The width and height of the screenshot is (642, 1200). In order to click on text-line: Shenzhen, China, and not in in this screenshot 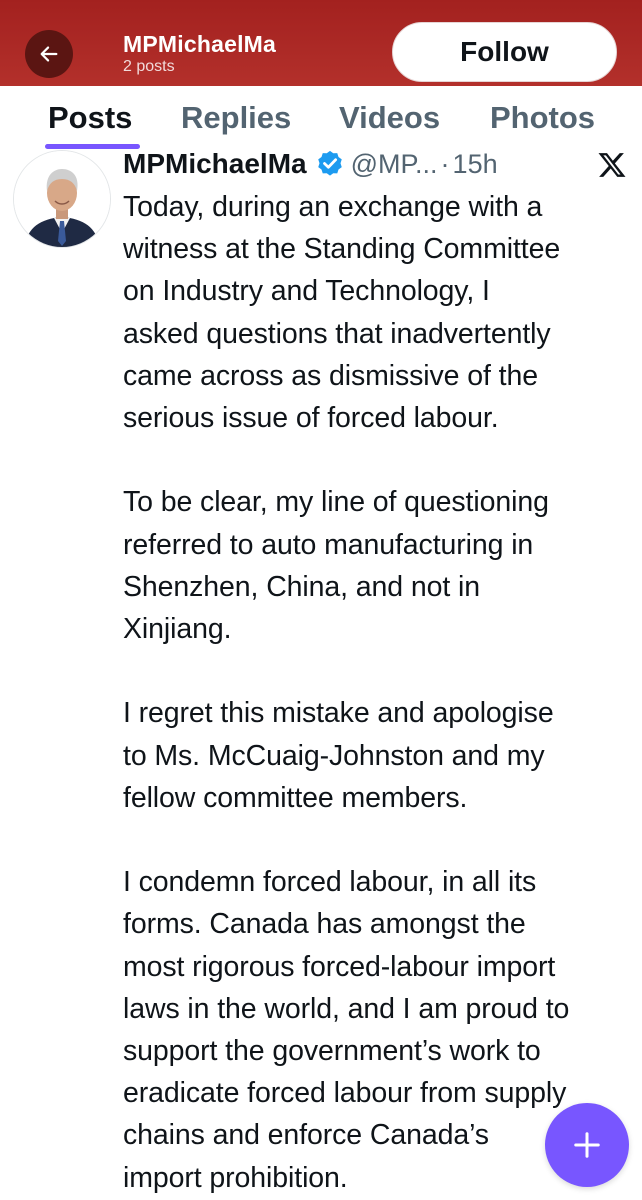, I will do `click(301, 586)`.